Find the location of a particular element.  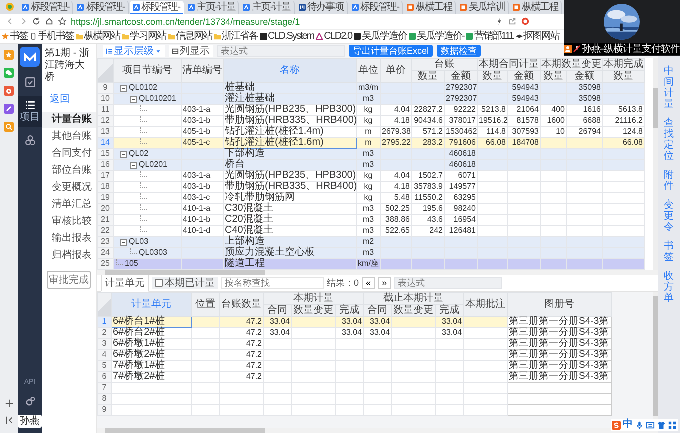

keyboard-icon is located at coordinates (650, 425).